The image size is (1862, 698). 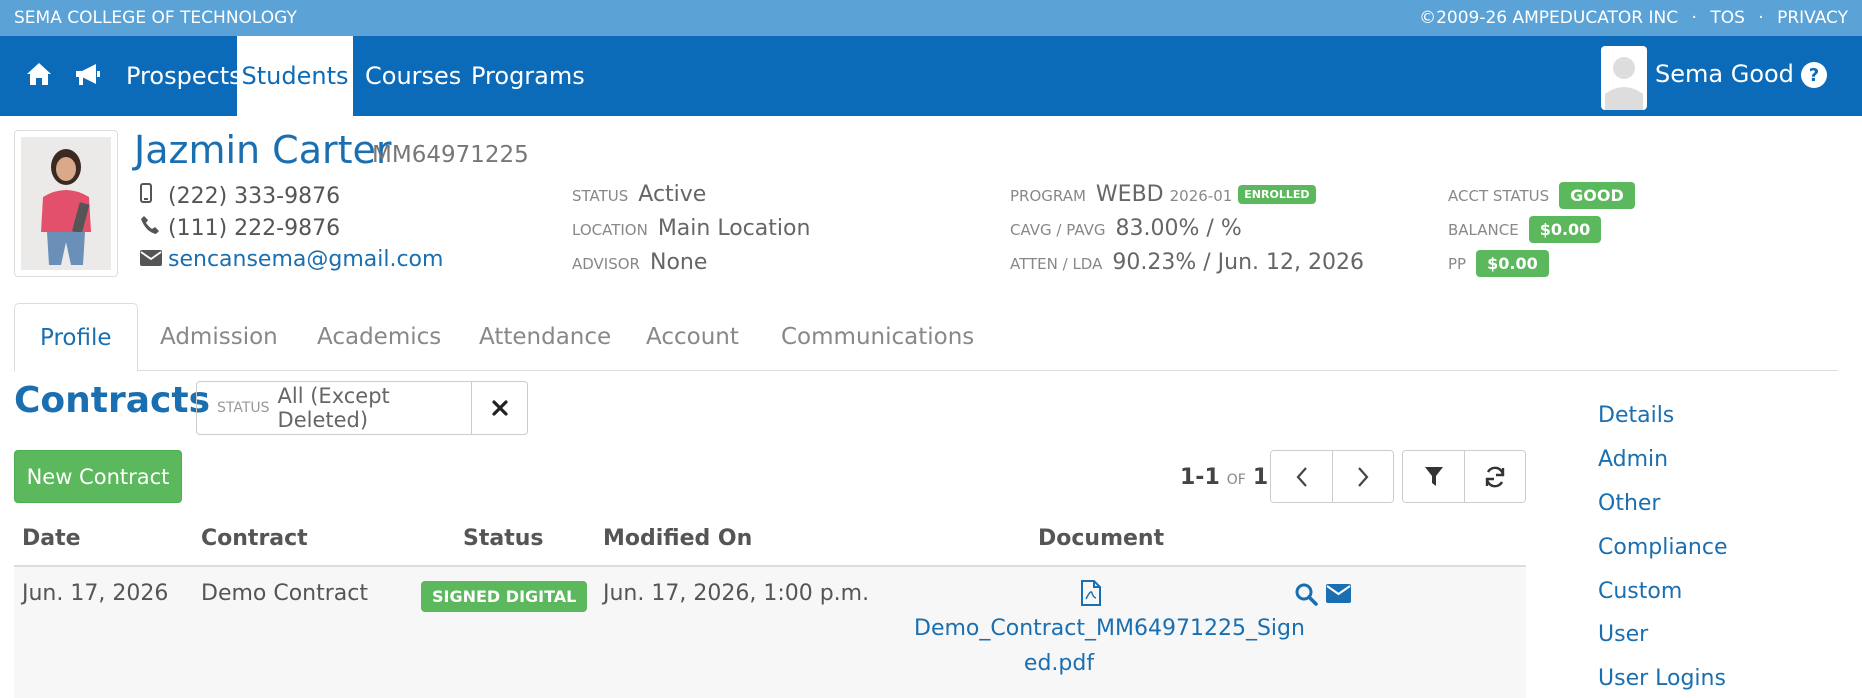 What do you see at coordinates (1549, 18) in the screenshot?
I see `copyright-text: ©2009-26 AMPEDUCATOR INC` at bounding box center [1549, 18].